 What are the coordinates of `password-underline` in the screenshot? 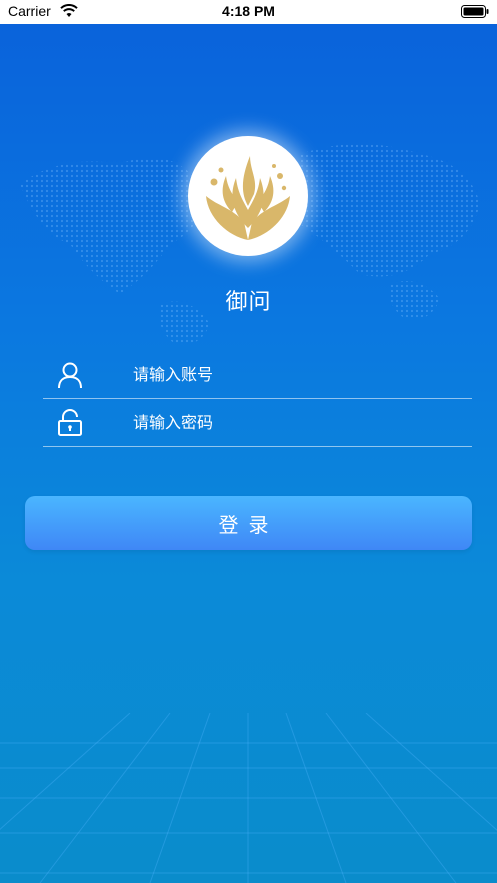 It's located at (257, 446).